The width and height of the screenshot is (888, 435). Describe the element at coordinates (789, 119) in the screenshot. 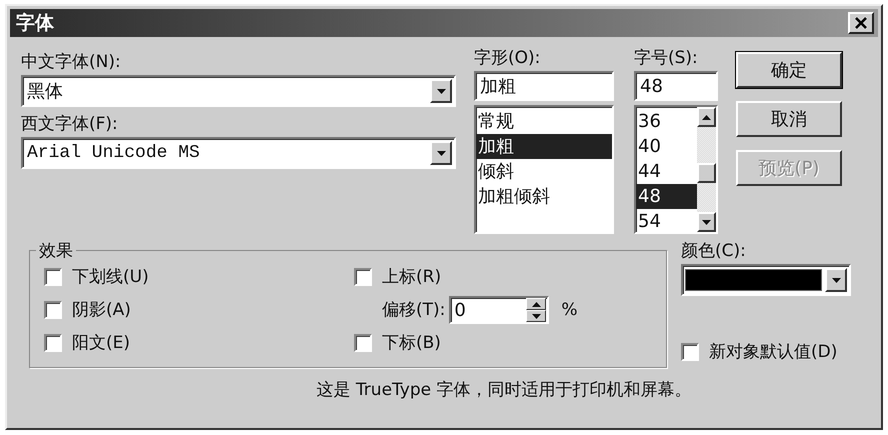

I see `dialog-button: 取消` at that location.